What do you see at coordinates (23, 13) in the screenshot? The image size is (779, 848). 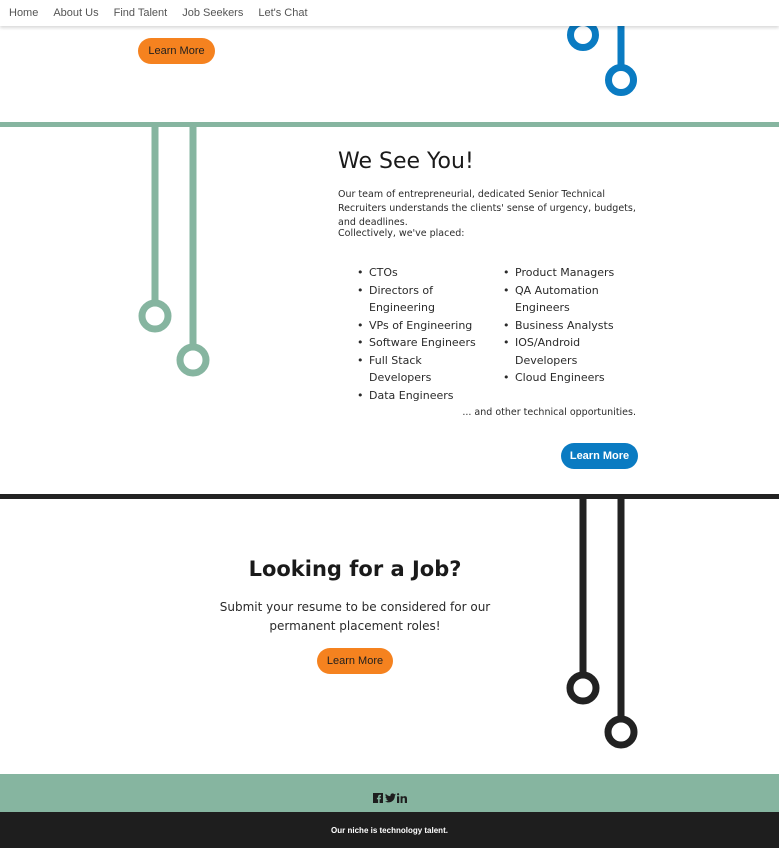 I see `nav-home: Home` at bounding box center [23, 13].